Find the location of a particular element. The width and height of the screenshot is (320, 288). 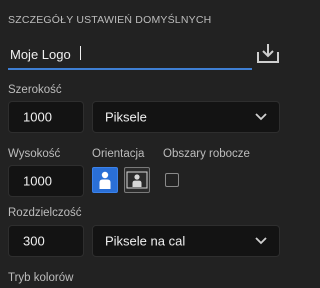

save-preset-button is located at coordinates (268, 53).